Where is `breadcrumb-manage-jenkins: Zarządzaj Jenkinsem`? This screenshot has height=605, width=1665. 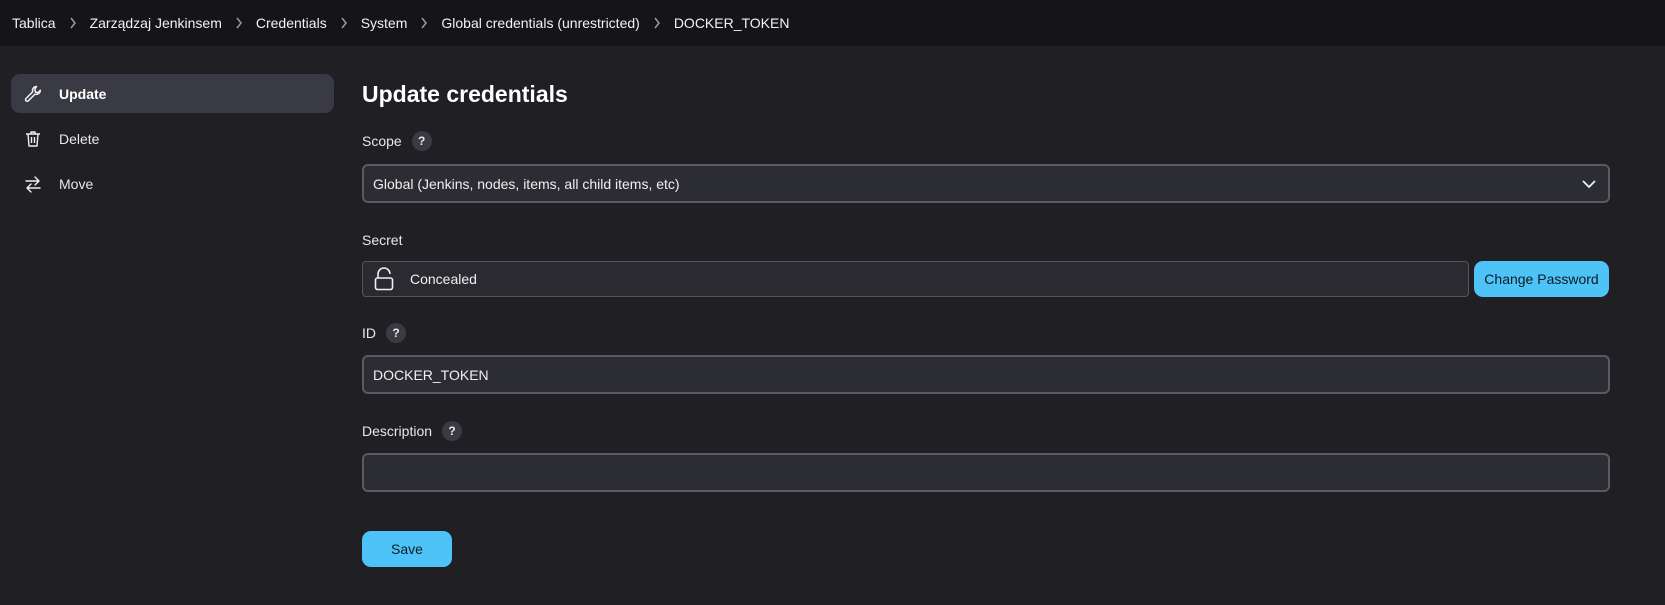 breadcrumb-manage-jenkins: Zarządzaj Jenkinsem is located at coordinates (156, 23).